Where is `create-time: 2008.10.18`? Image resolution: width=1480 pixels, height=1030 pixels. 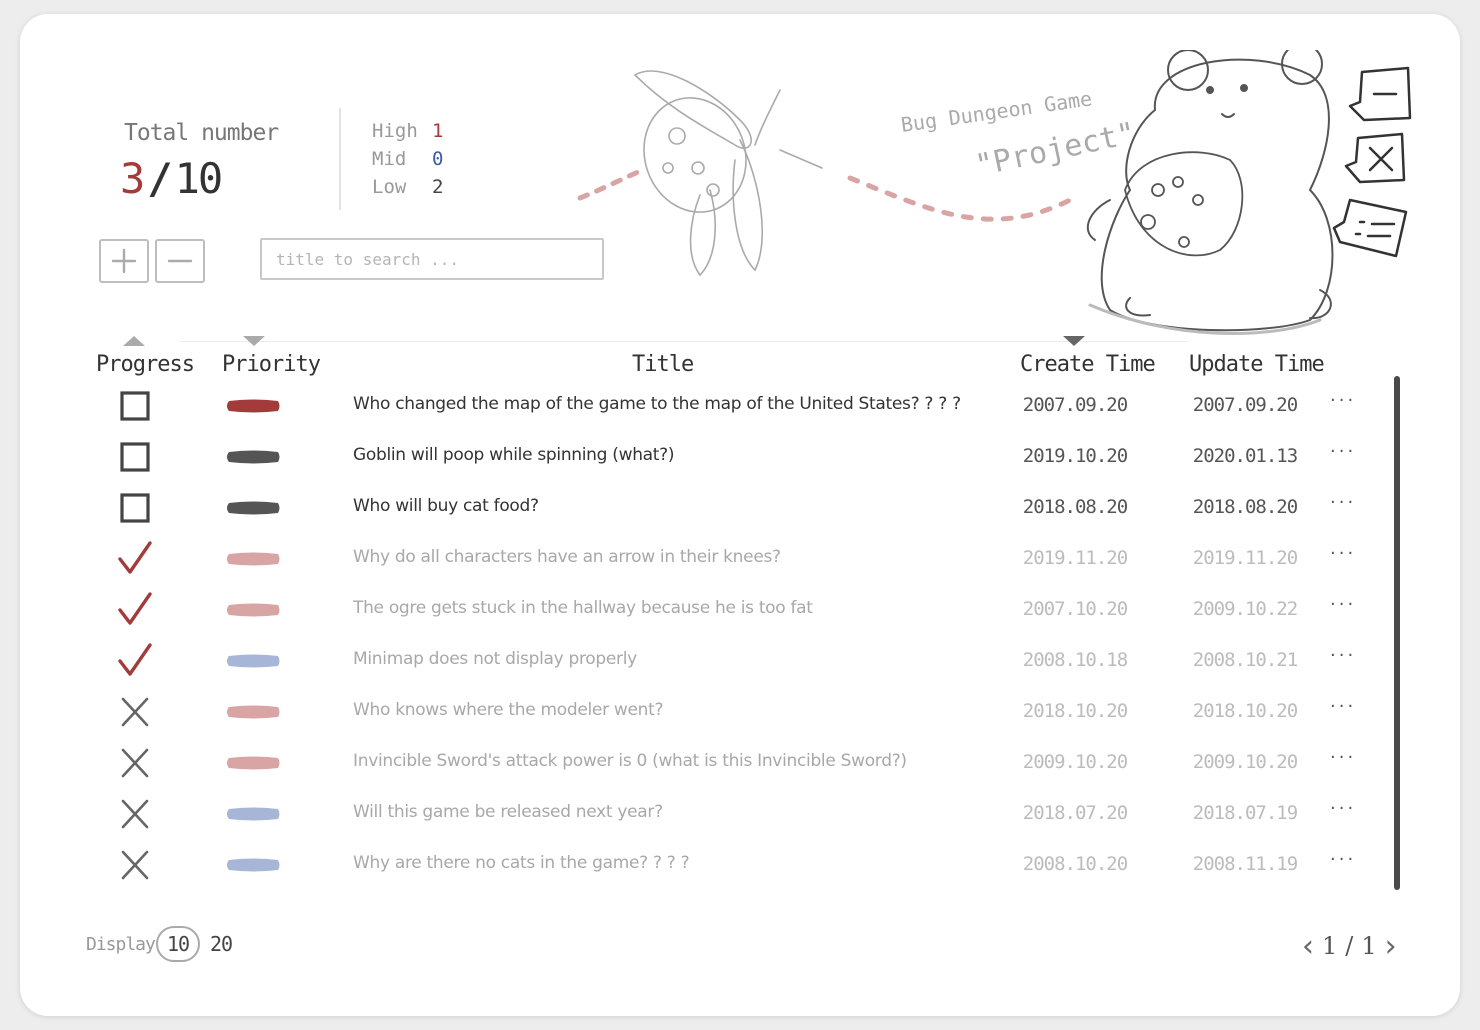
create-time: 2008.10.18 is located at coordinates (1075, 660).